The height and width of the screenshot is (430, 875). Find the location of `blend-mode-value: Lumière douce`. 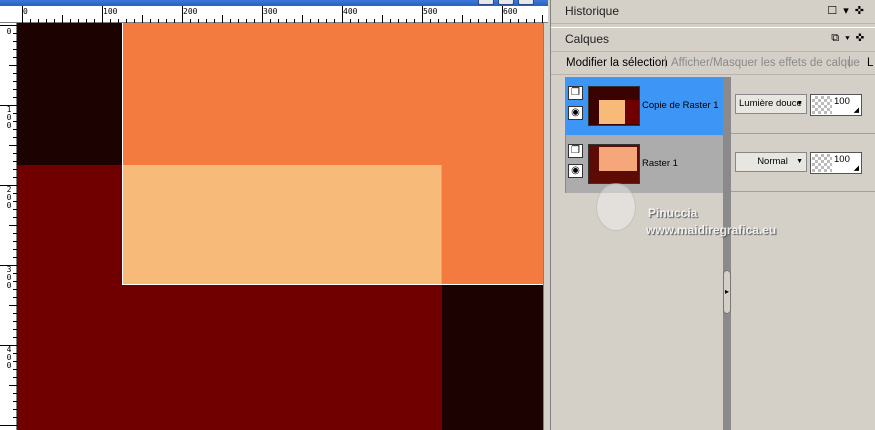

blend-mode-value: Lumière douce is located at coordinates (770, 103).